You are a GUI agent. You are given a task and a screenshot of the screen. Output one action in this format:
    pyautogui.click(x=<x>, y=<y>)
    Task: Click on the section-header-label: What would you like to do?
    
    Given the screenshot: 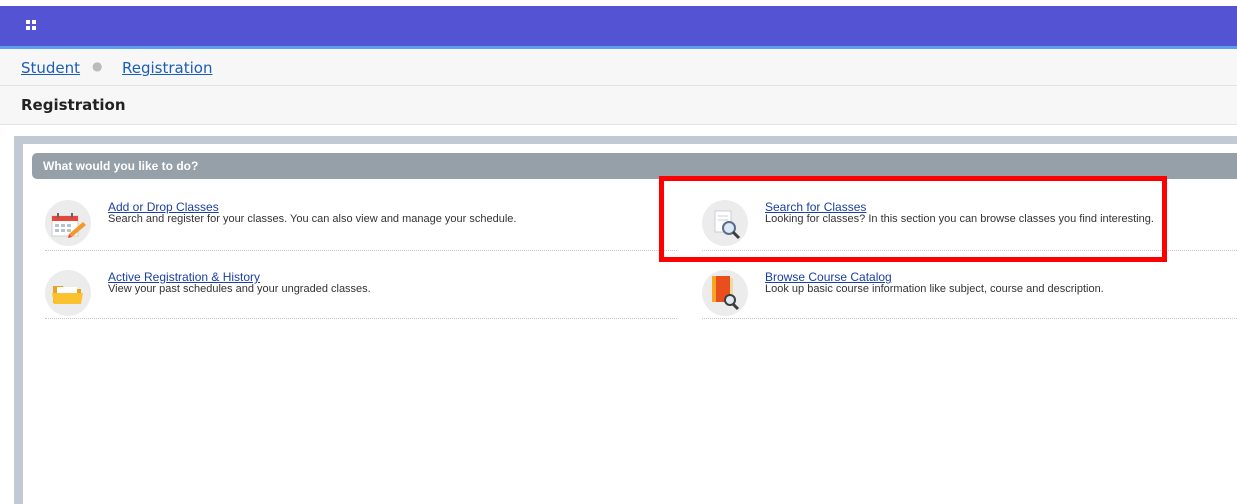 What is the action you would take?
    pyautogui.click(x=121, y=166)
    